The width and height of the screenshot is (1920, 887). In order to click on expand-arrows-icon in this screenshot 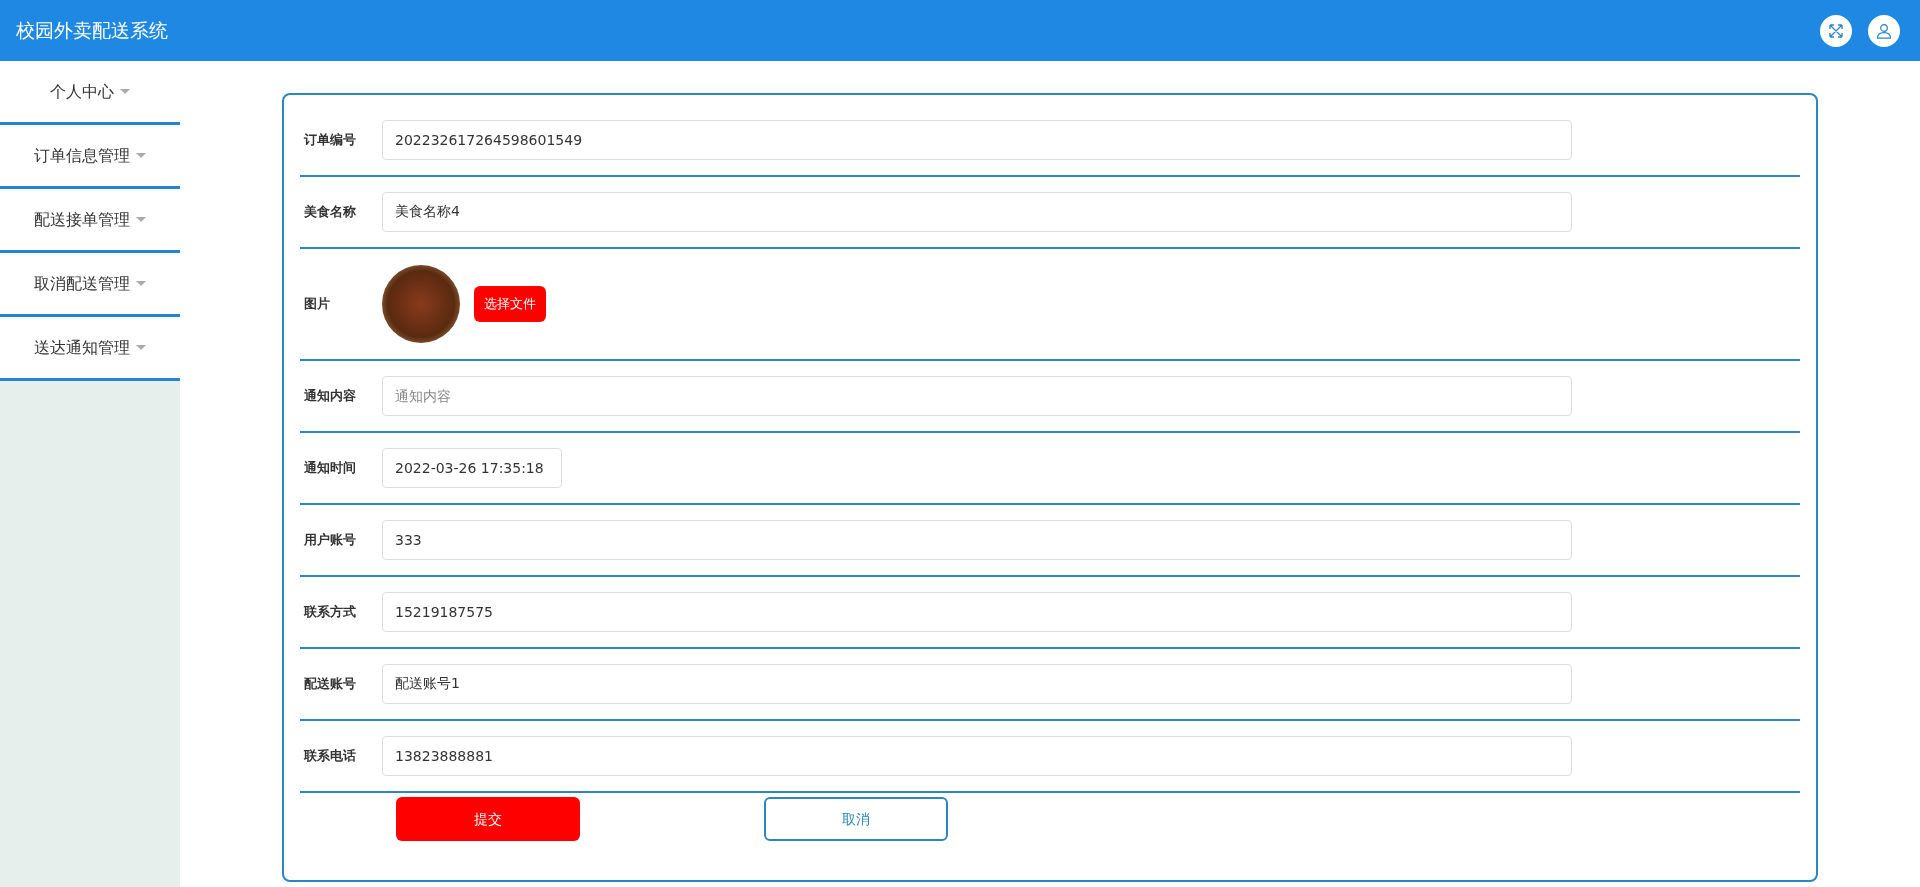, I will do `click(1836, 30)`.